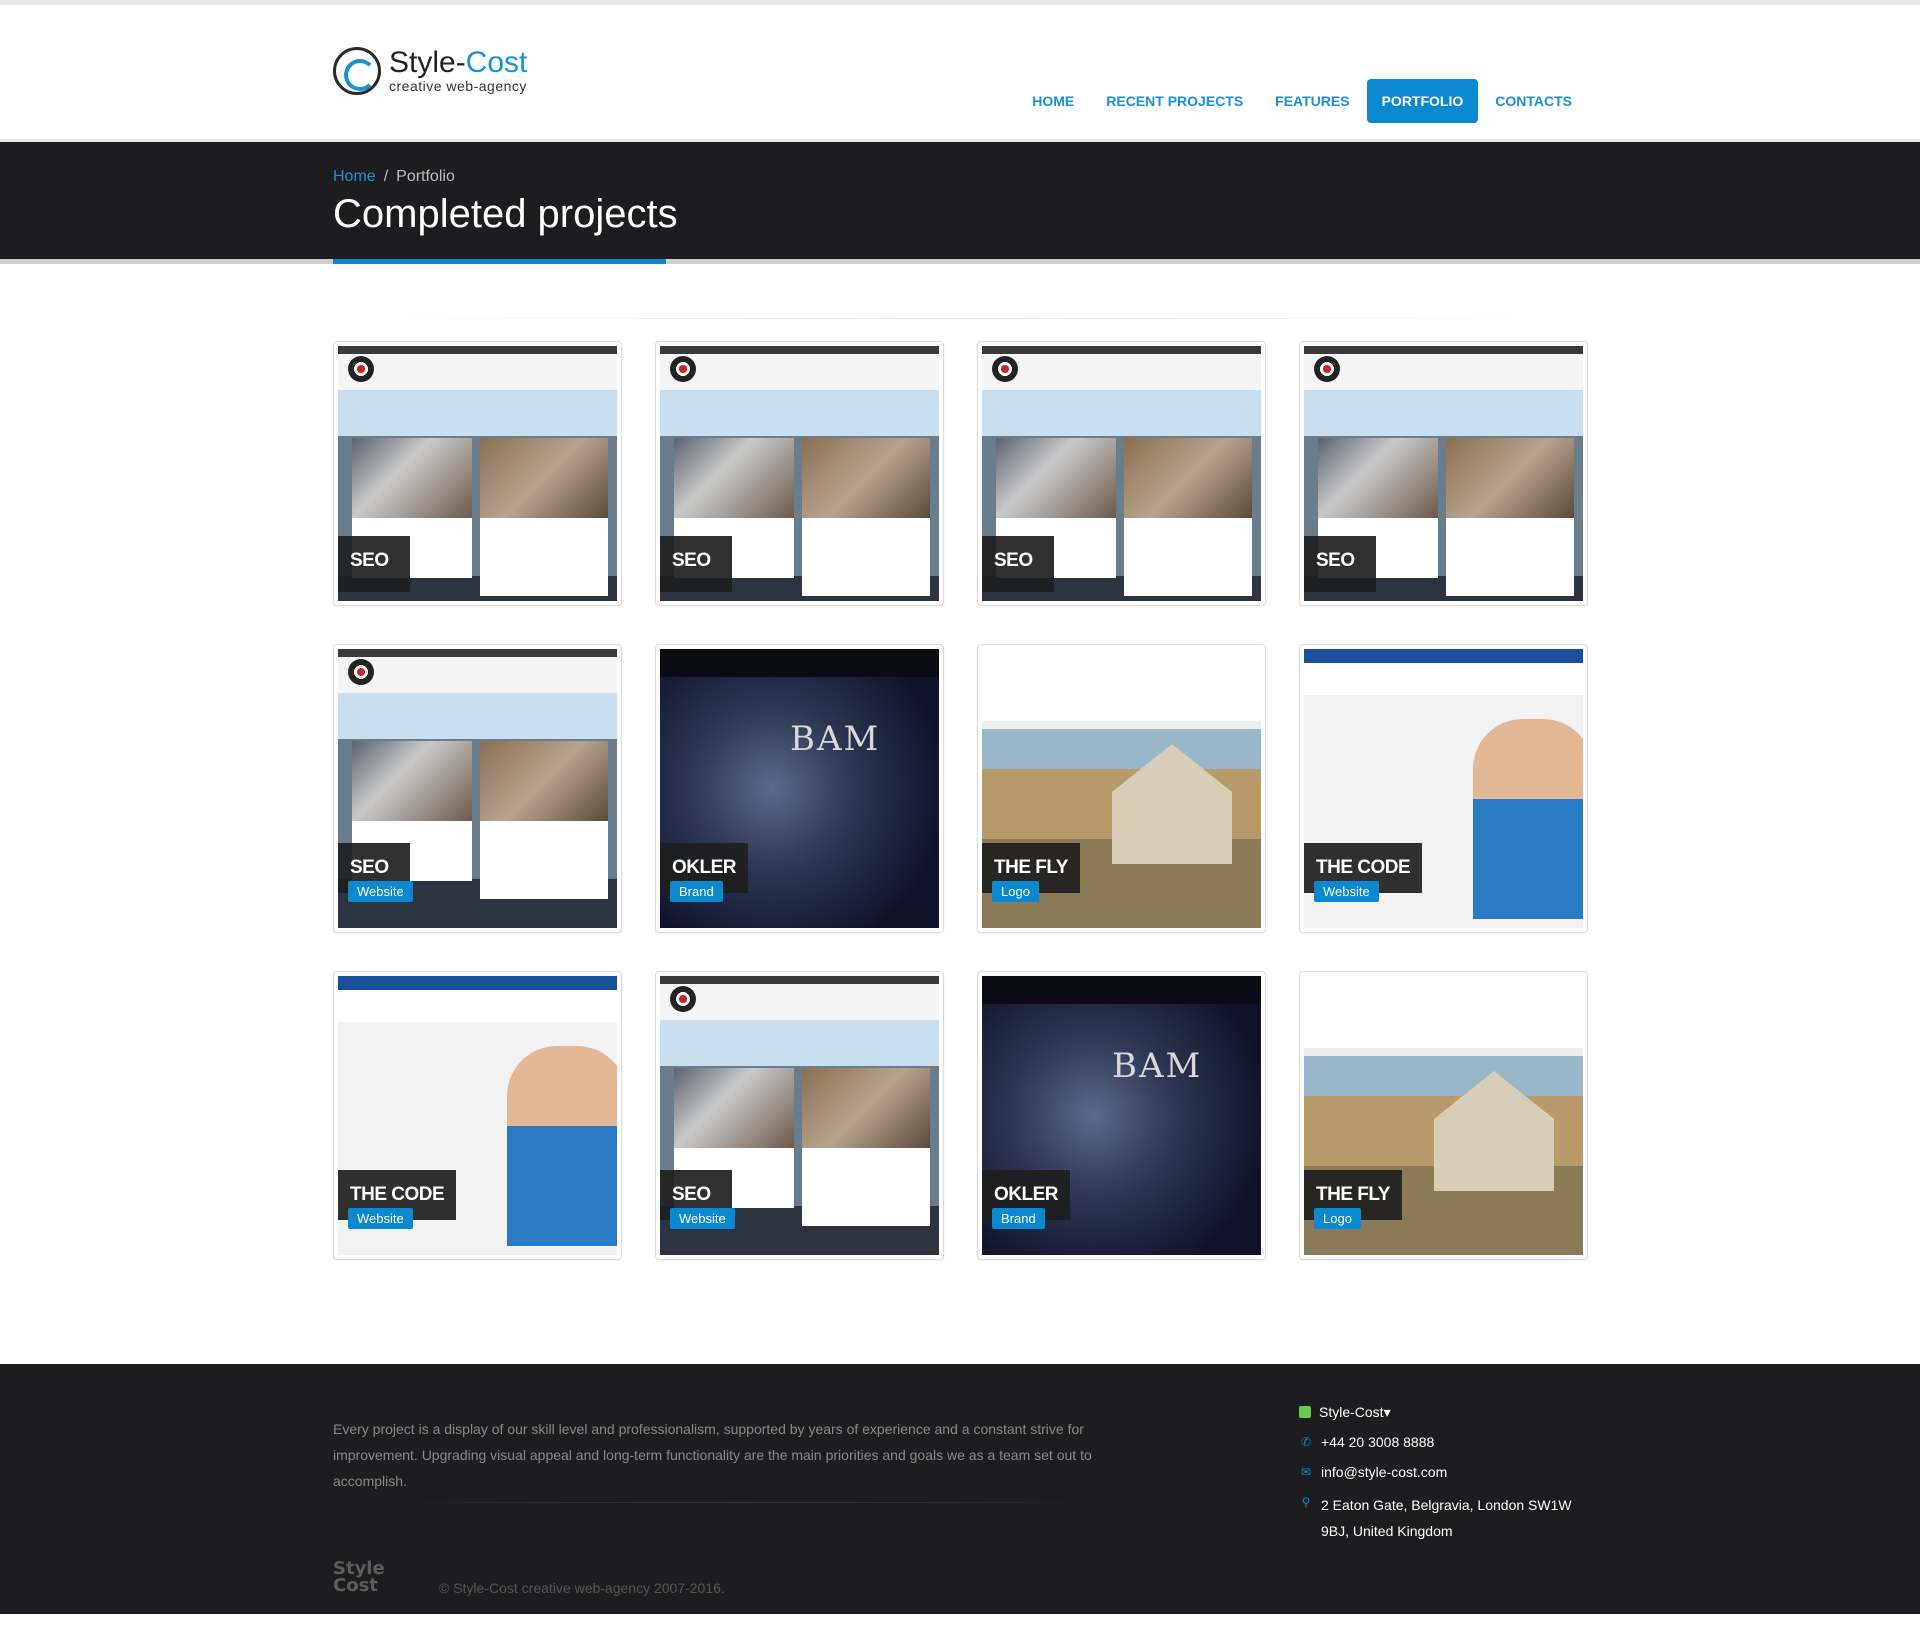 Image resolution: width=1920 pixels, height=1639 pixels. I want to click on envelope-icon: ✉, so click(1306, 1472).